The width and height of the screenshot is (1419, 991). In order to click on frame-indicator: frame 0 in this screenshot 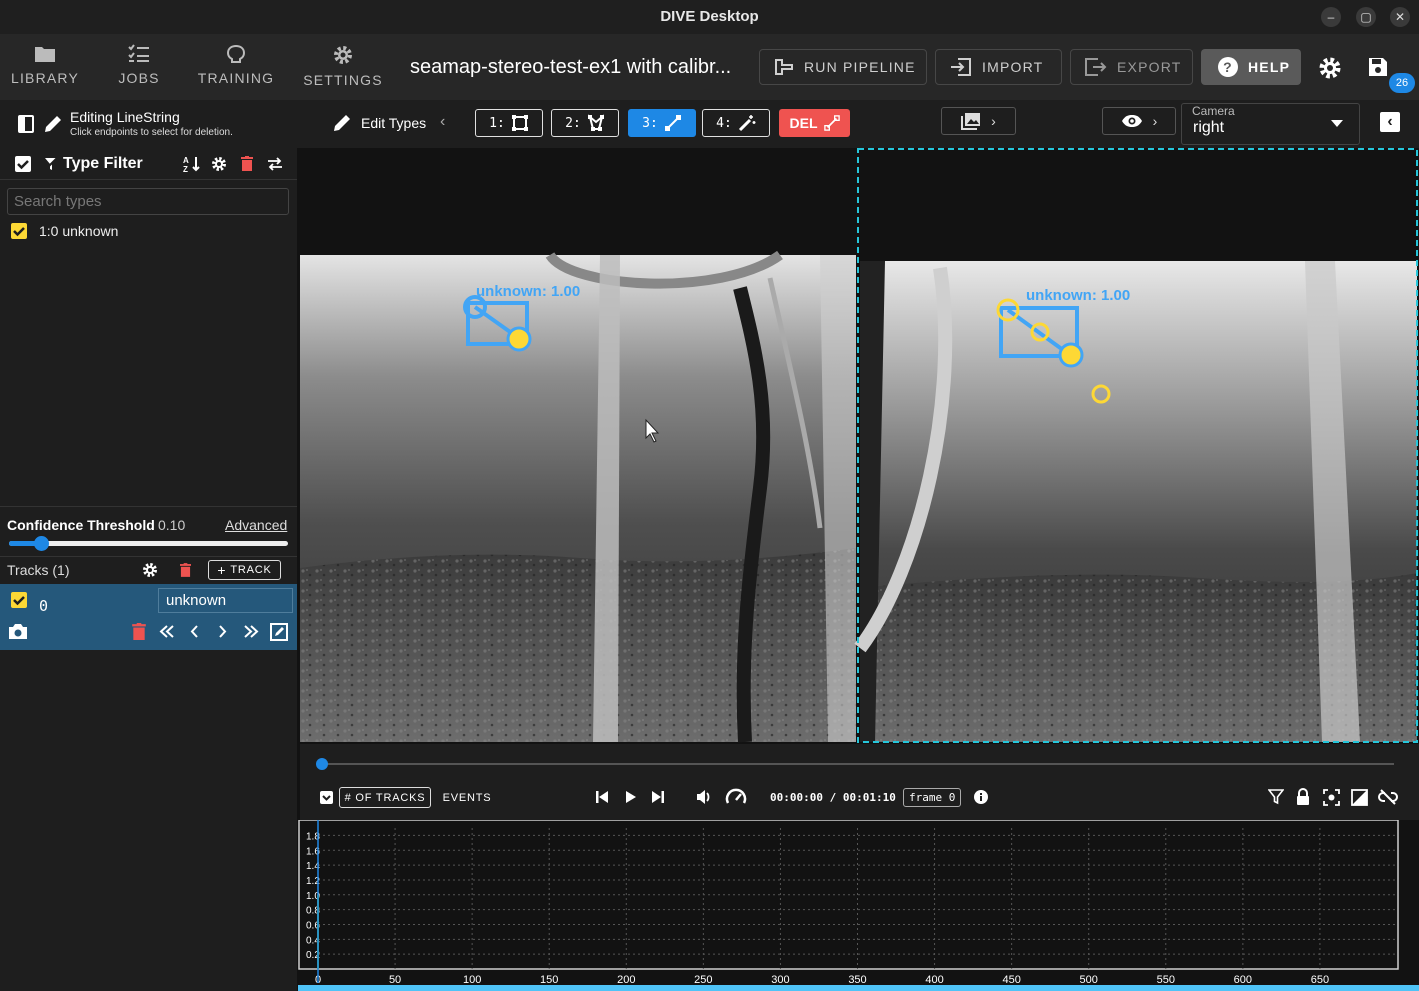, I will do `click(932, 797)`.